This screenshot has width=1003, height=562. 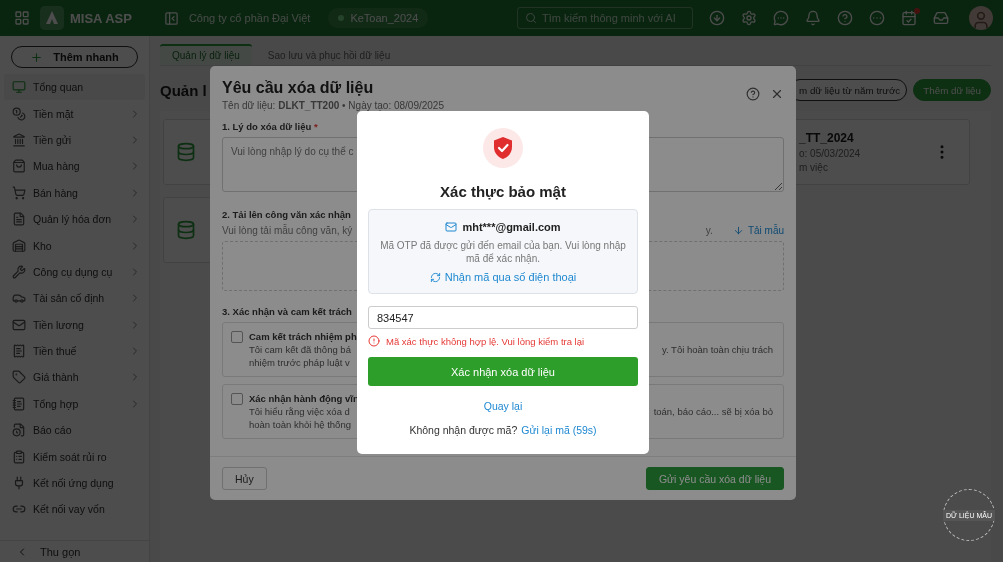 I want to click on back-link: Quay lại, so click(x=503, y=406).